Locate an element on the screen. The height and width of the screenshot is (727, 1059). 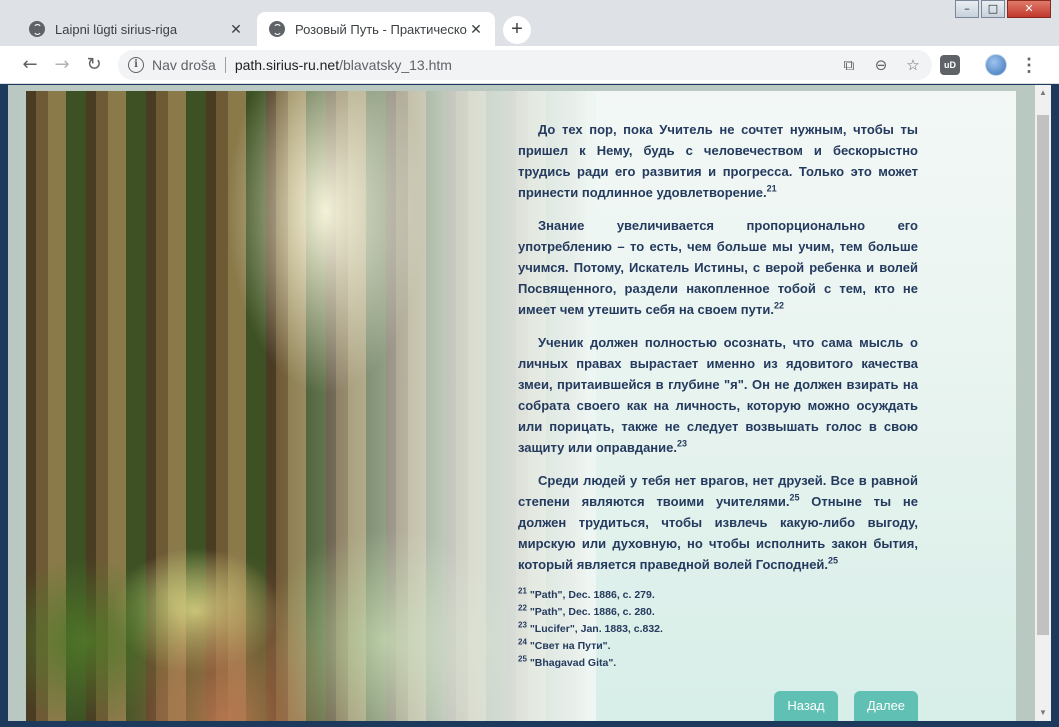
footnote-text: "Свет на Пути". is located at coordinates (570, 646).